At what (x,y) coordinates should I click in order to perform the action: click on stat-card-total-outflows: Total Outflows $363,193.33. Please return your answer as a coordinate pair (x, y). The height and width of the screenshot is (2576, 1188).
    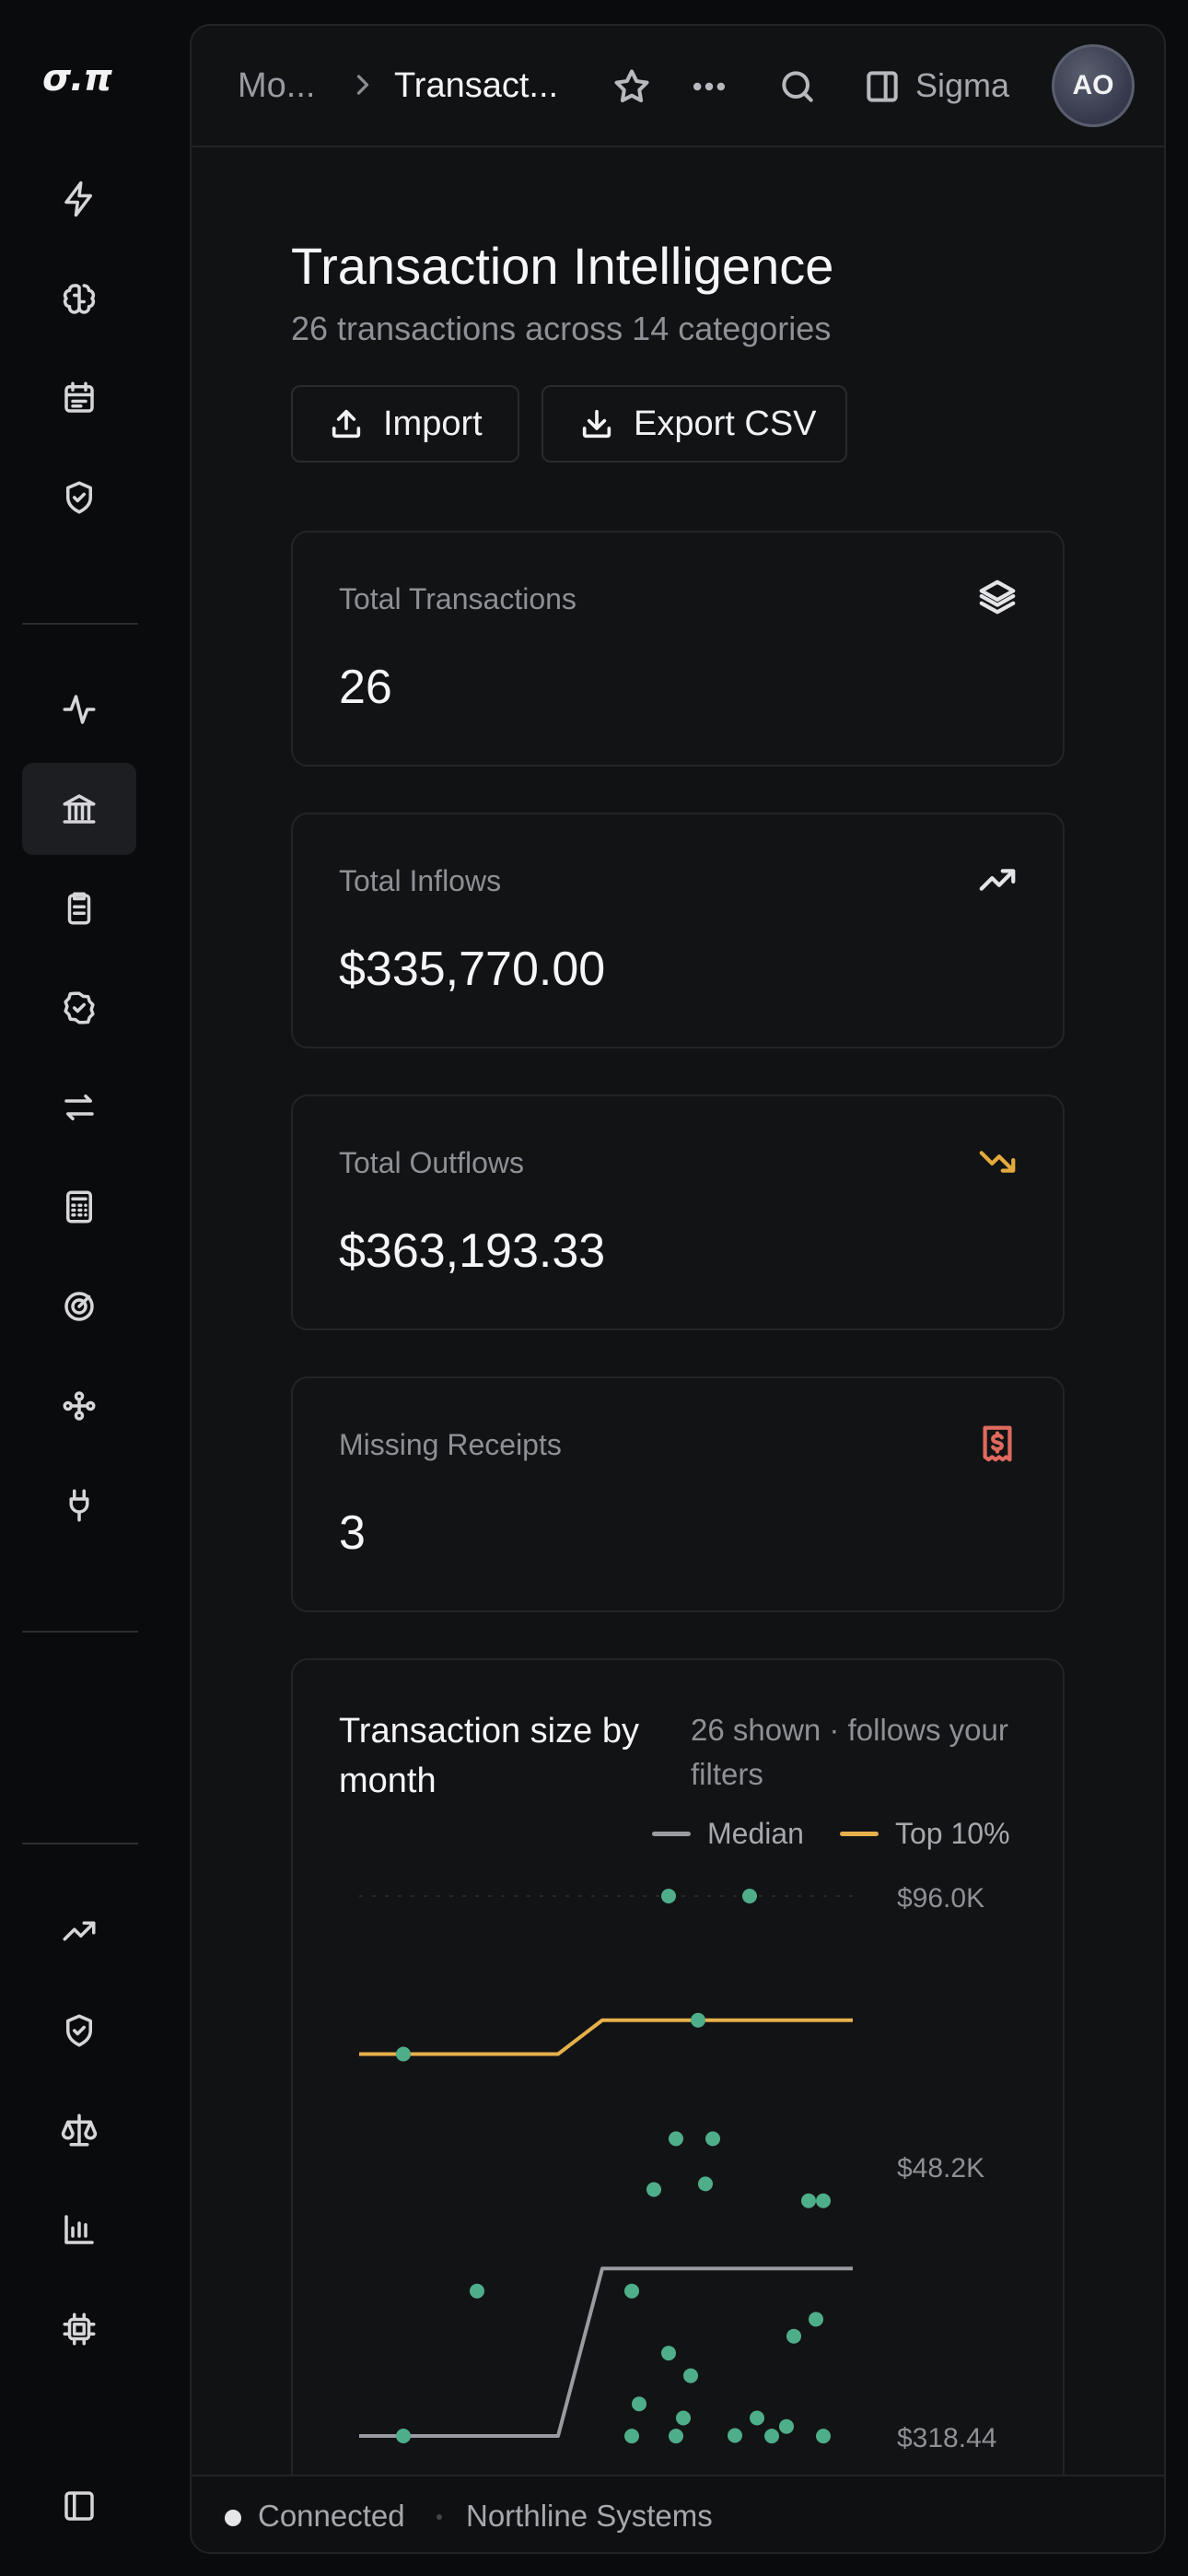
    Looking at the image, I should click on (678, 1212).